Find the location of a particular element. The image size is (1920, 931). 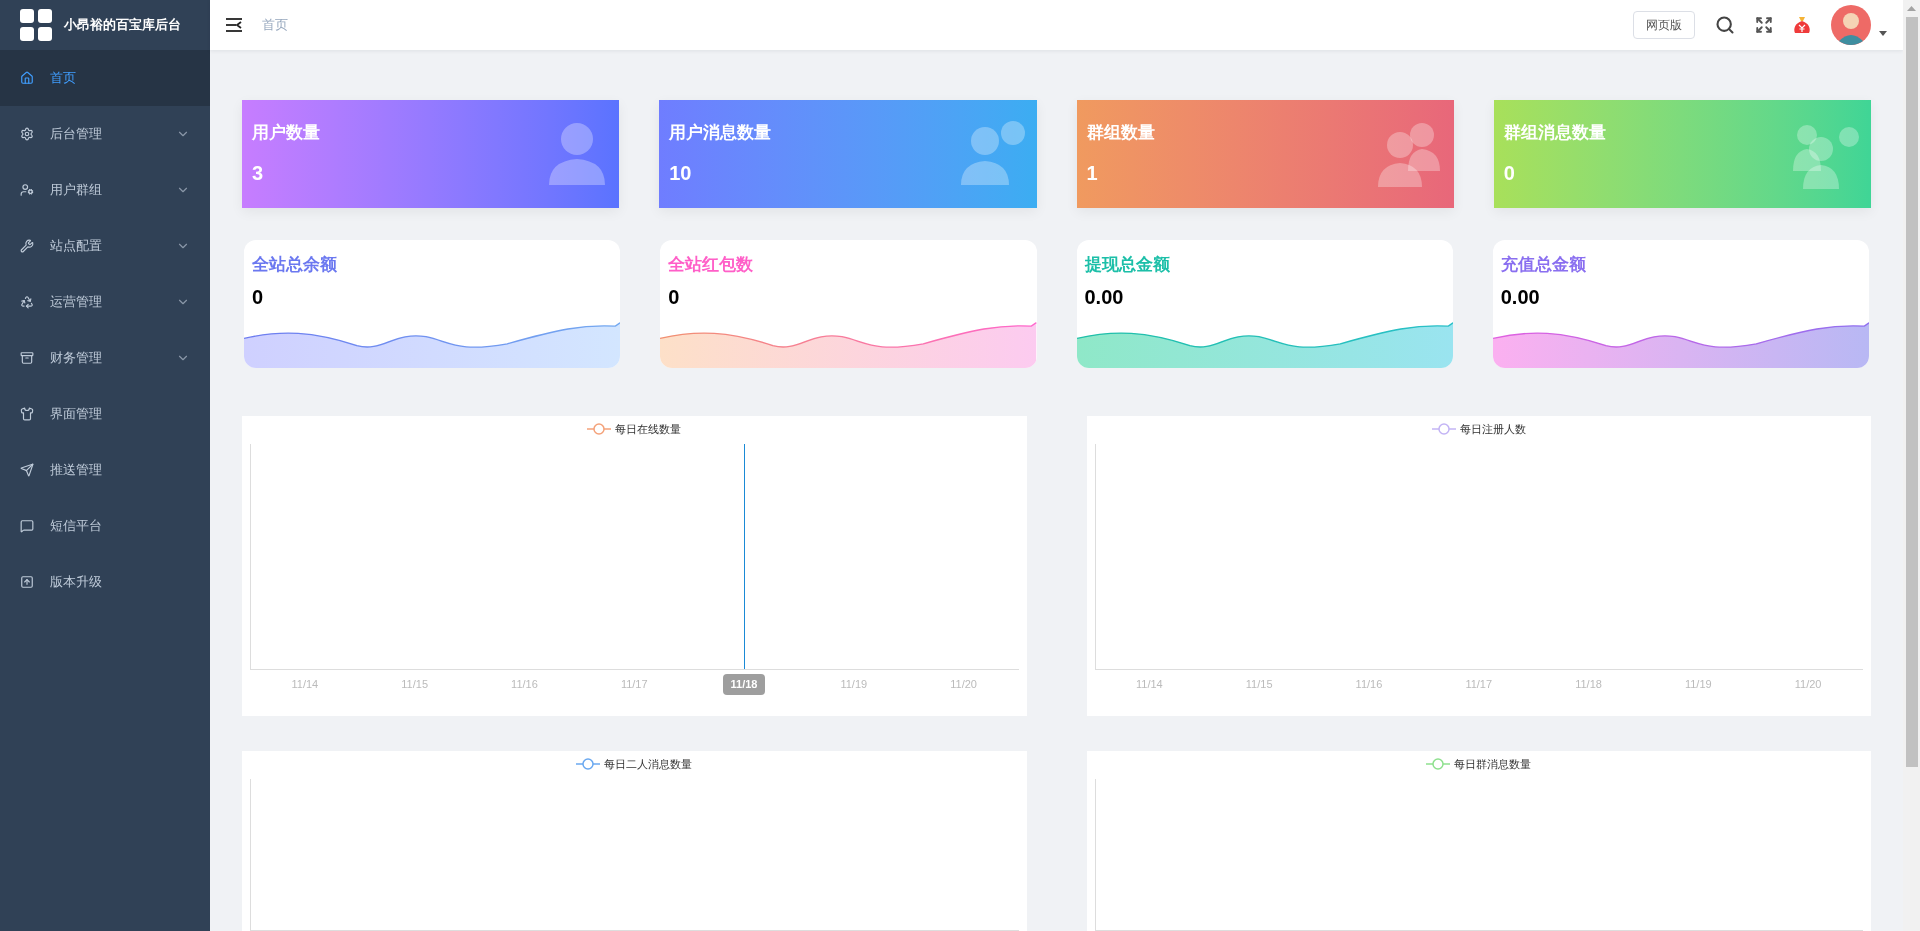

menu-icon is located at coordinates (234, 25).